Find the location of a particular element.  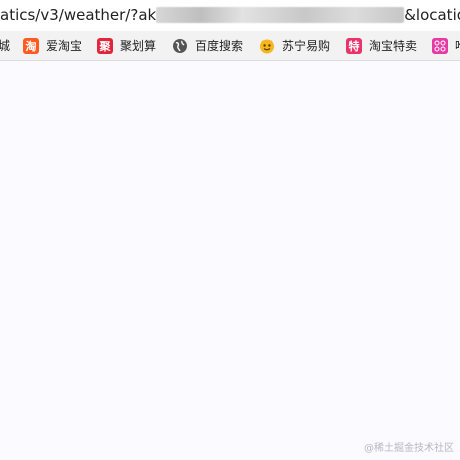

bookmark-taobao-temai: 特 淘宝特卖 is located at coordinates (381, 45).